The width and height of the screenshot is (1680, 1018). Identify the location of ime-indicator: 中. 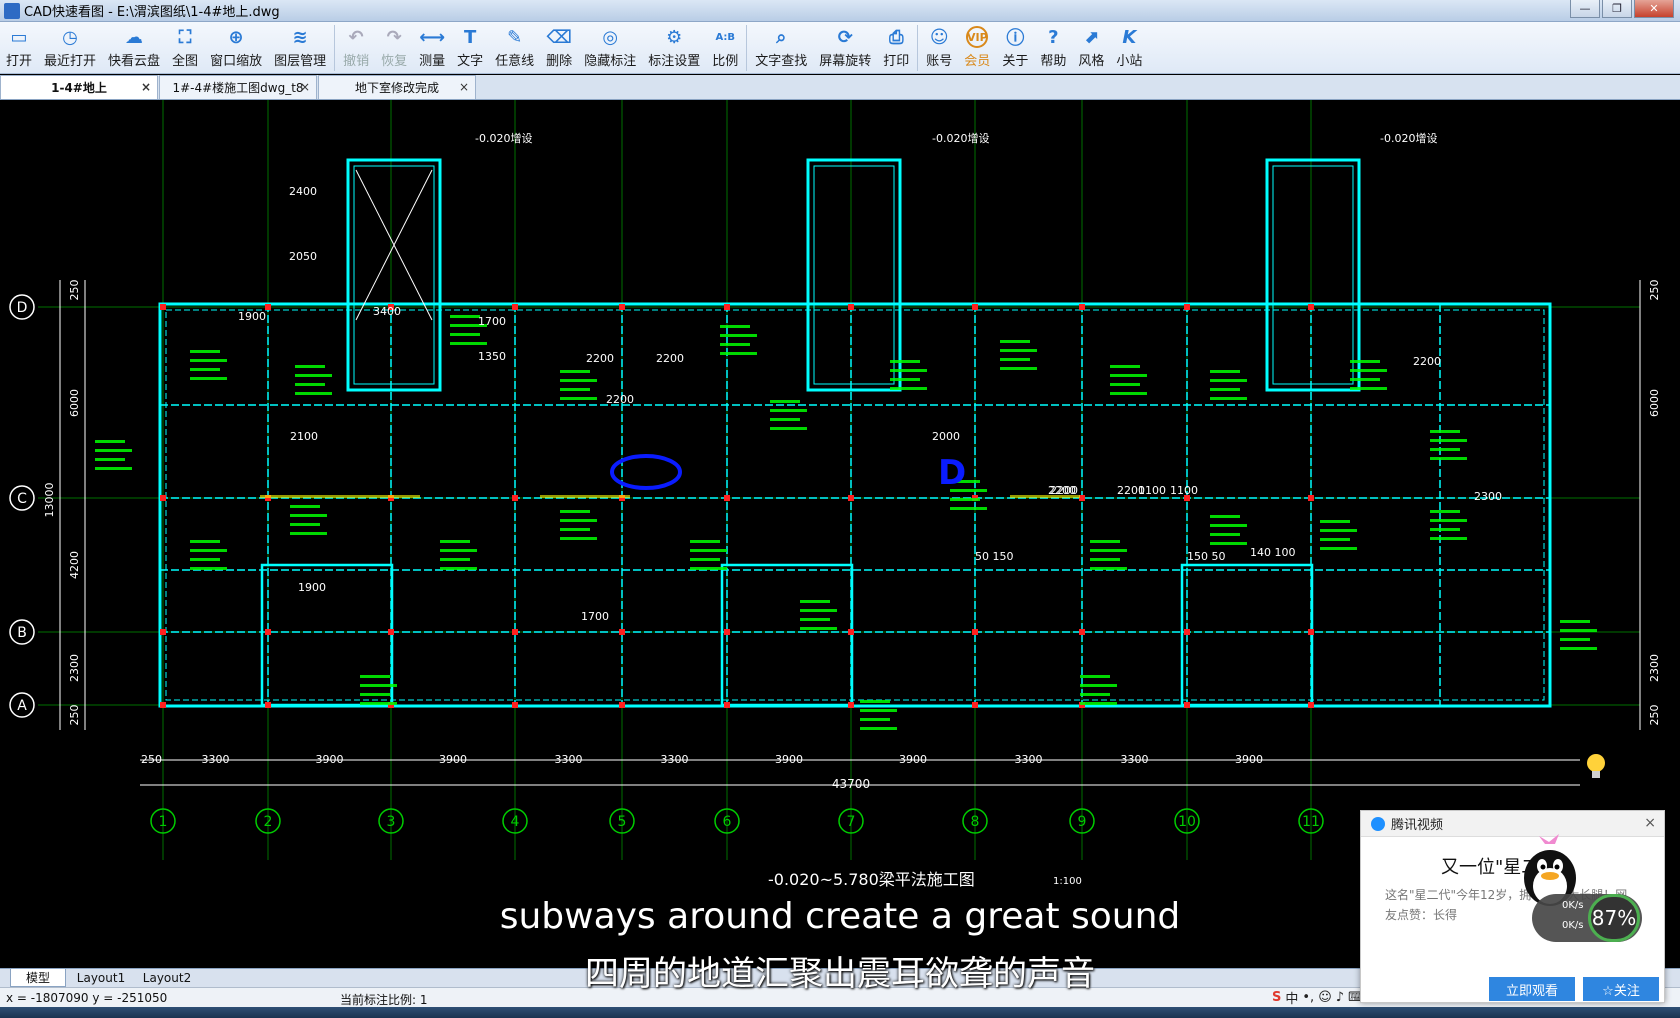
(1291, 997).